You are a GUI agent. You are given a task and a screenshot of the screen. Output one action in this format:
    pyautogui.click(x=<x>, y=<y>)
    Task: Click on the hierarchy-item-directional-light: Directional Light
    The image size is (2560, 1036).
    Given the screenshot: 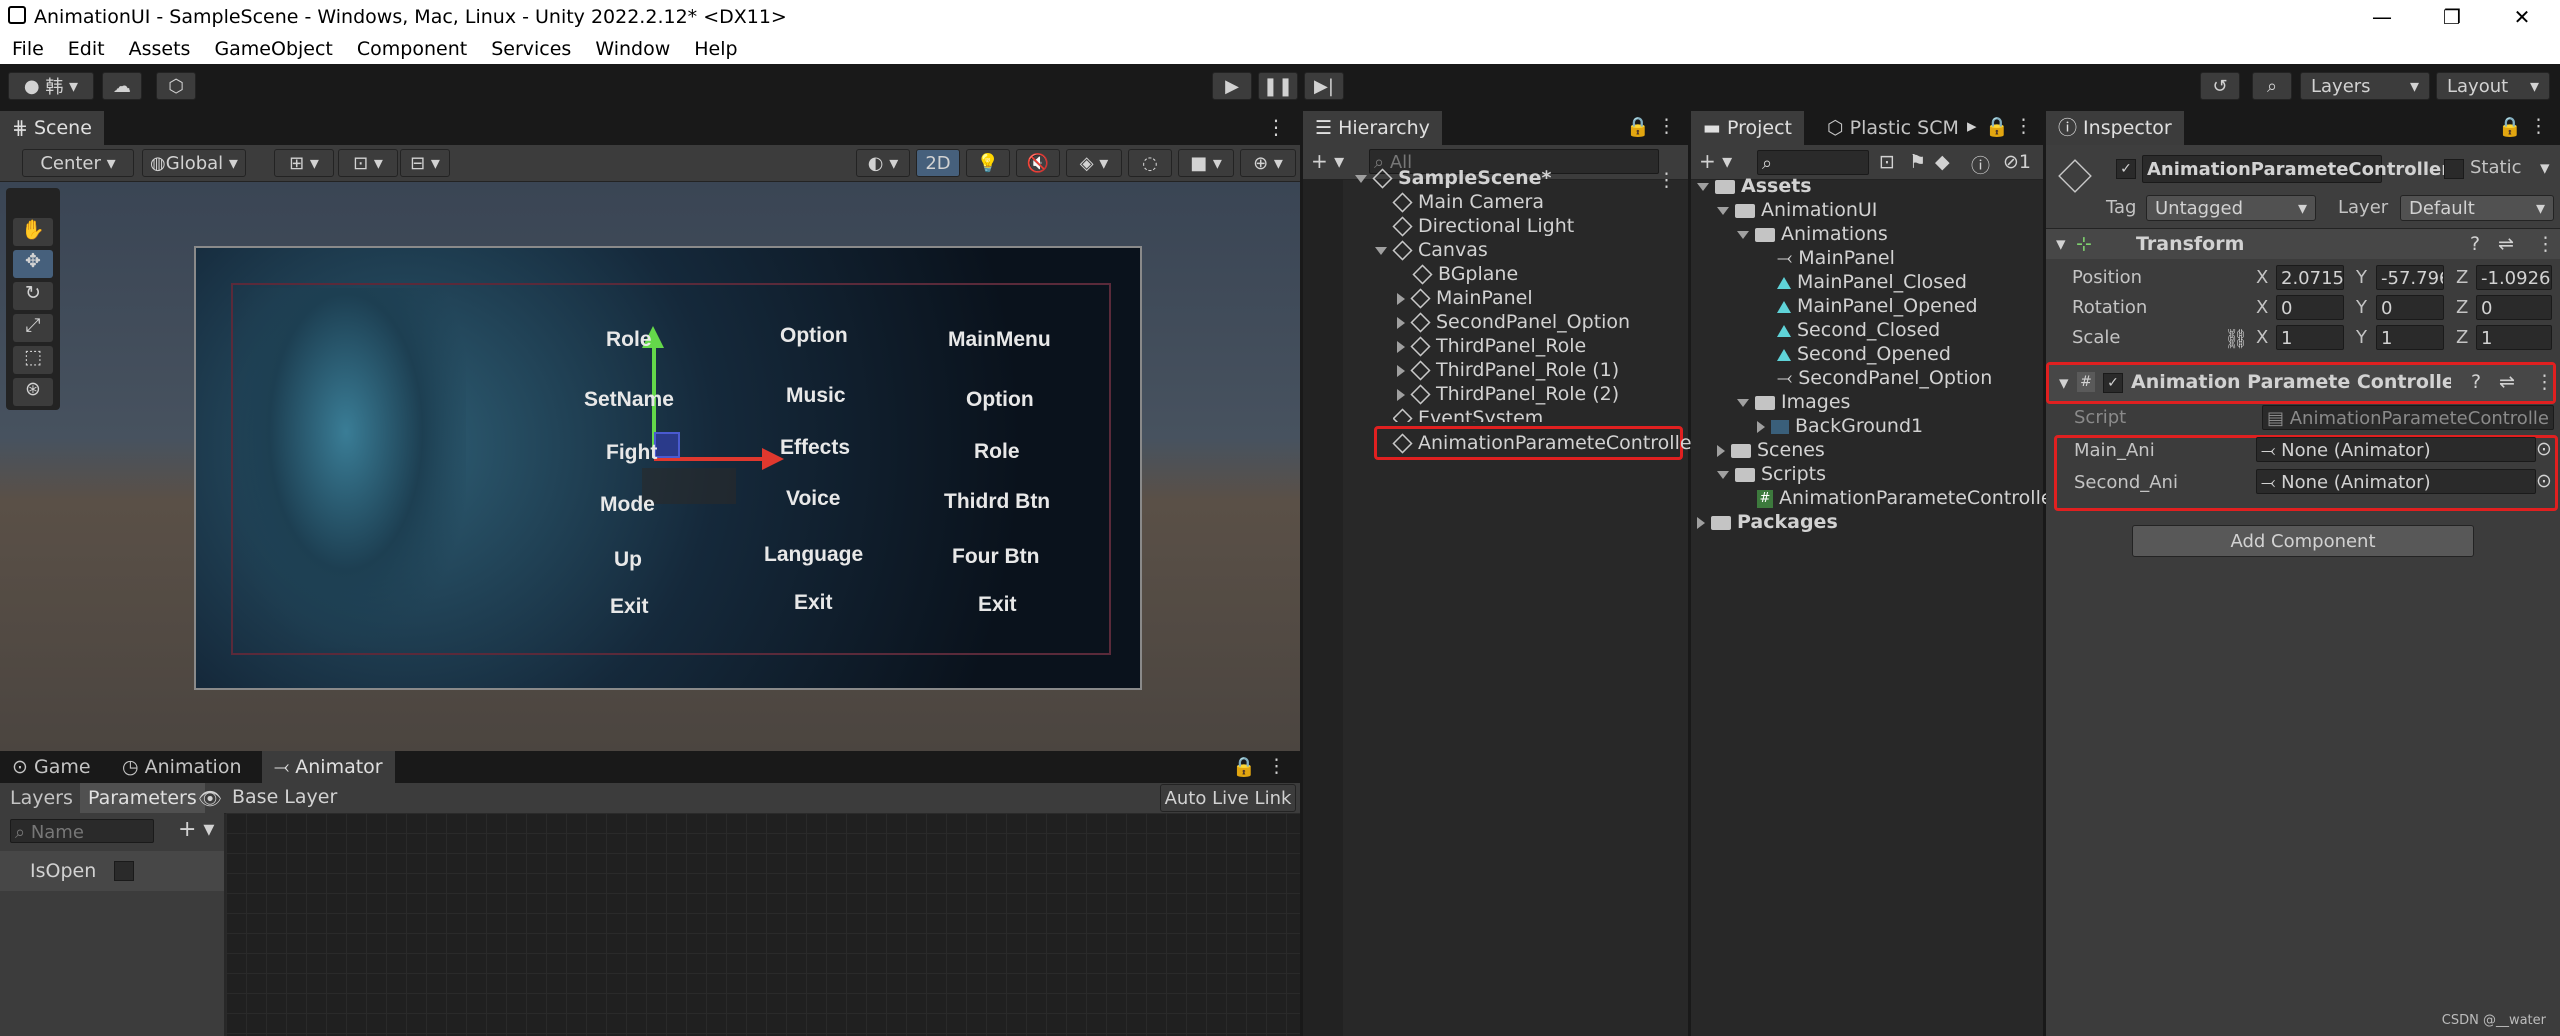 What is the action you would take?
    pyautogui.click(x=1483, y=226)
    